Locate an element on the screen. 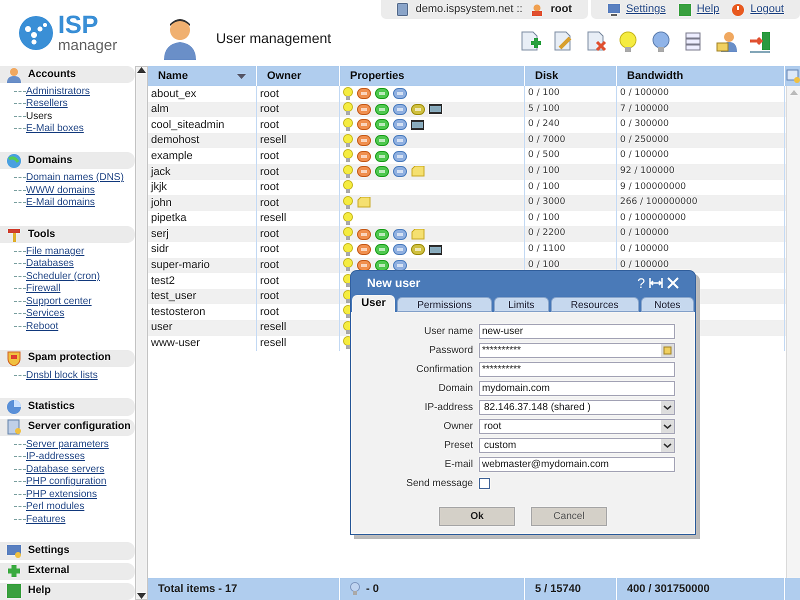 This screenshot has width=800, height=600. select-field: custom is located at coordinates (577, 445).